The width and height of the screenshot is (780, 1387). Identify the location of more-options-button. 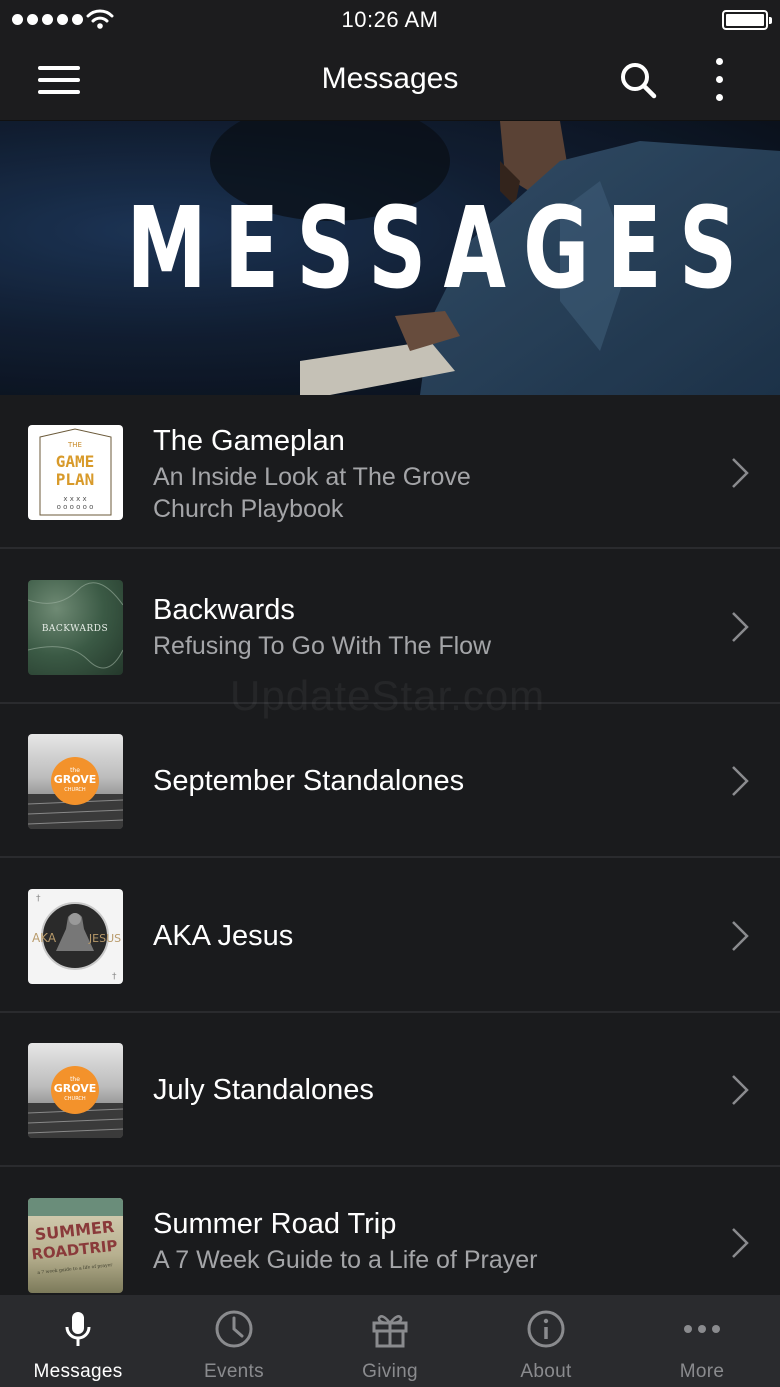
(720, 80).